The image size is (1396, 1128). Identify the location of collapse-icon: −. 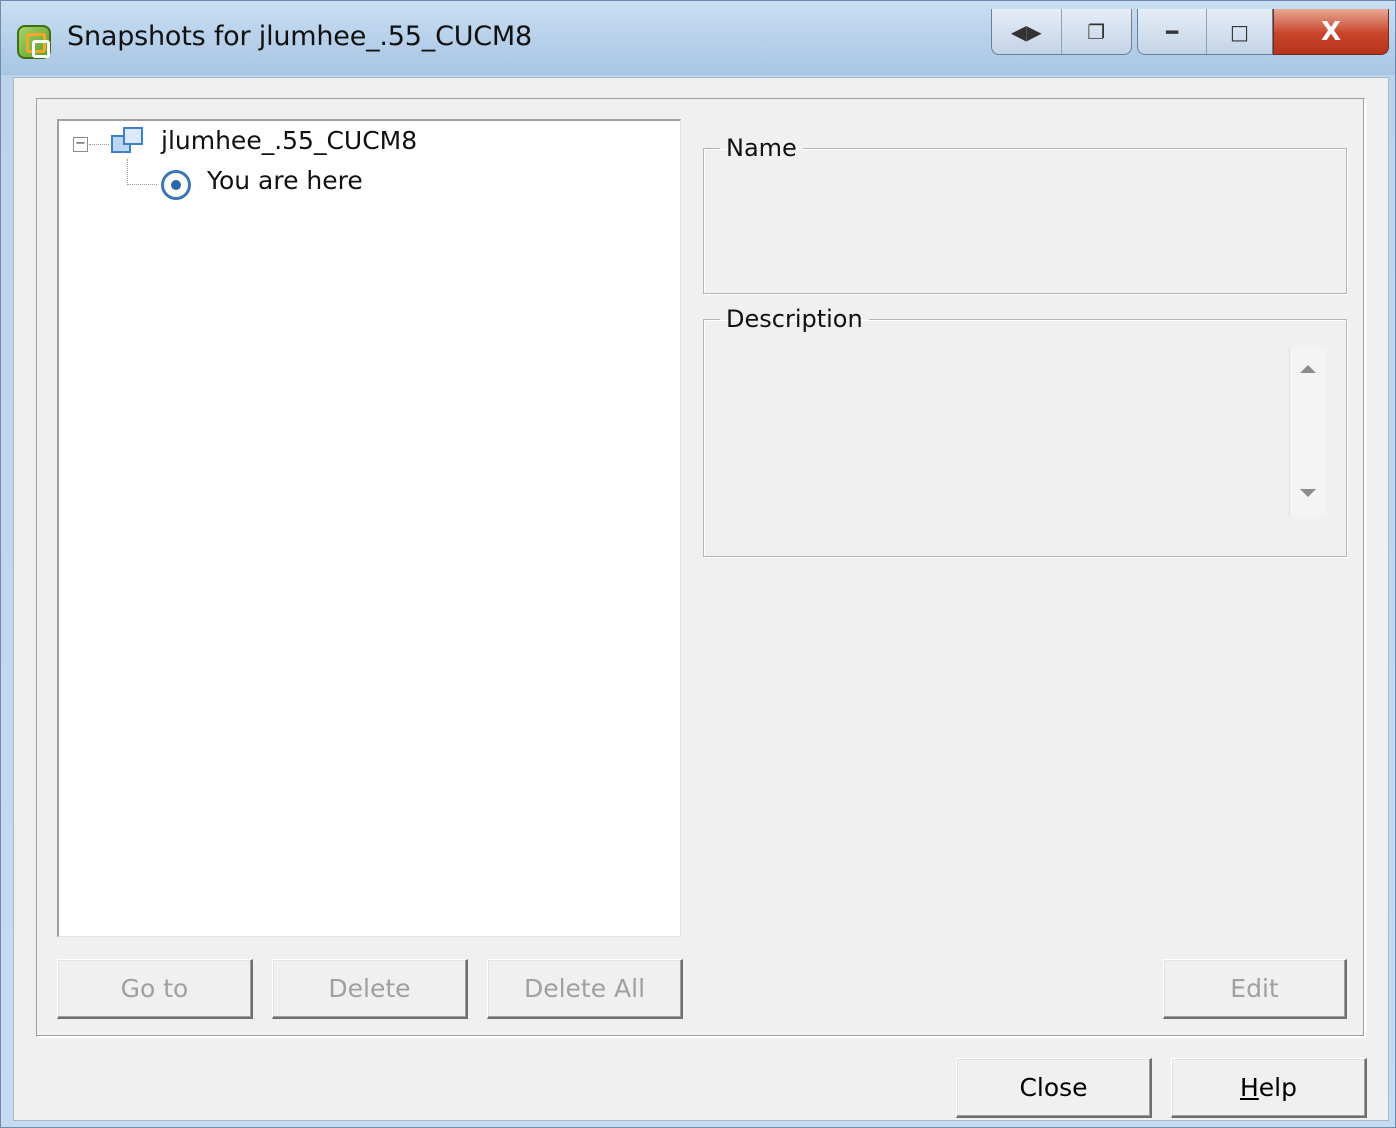
(80, 144).